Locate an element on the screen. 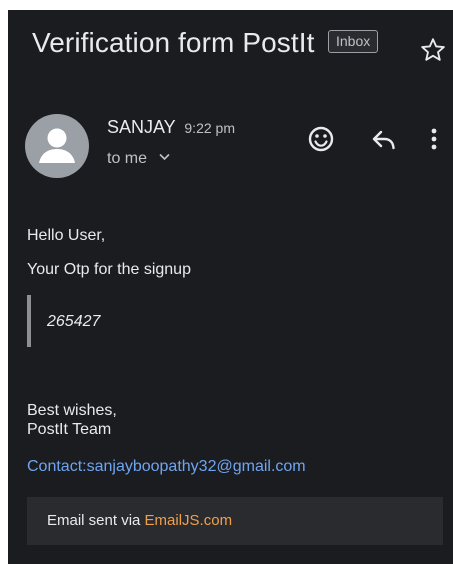 Image resolution: width=453 pixels, height=564 pixels. otp-code: 265427 is located at coordinates (74, 321).